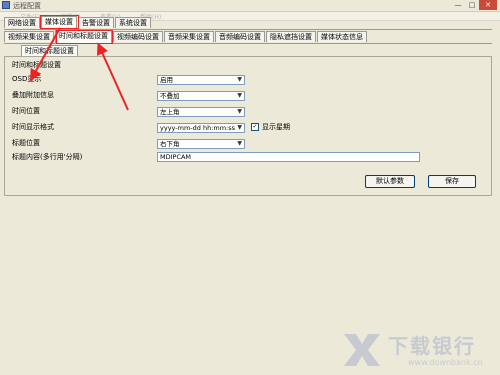 The width and height of the screenshot is (500, 375). I want to click on watermark-url: www.downbank.cn, so click(445, 362).